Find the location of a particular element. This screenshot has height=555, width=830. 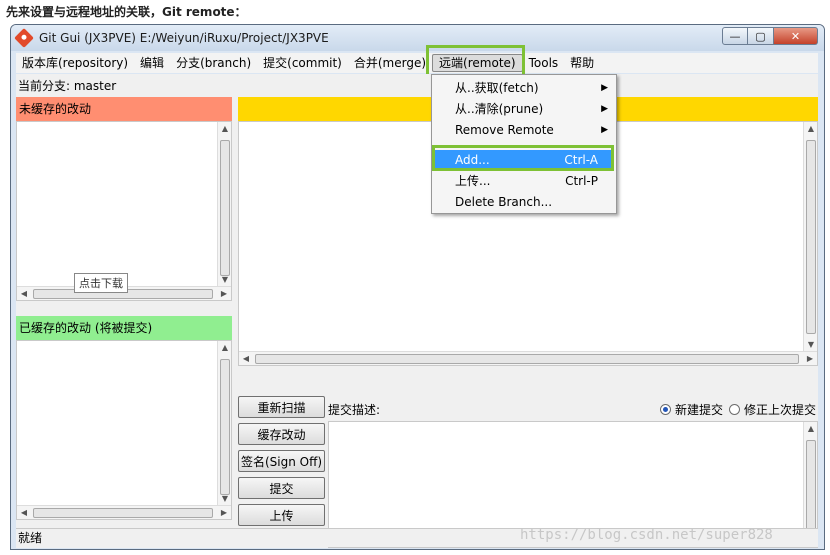

menu-item-fetch: 从..获取(fetch) ▶ is located at coordinates (524, 88).